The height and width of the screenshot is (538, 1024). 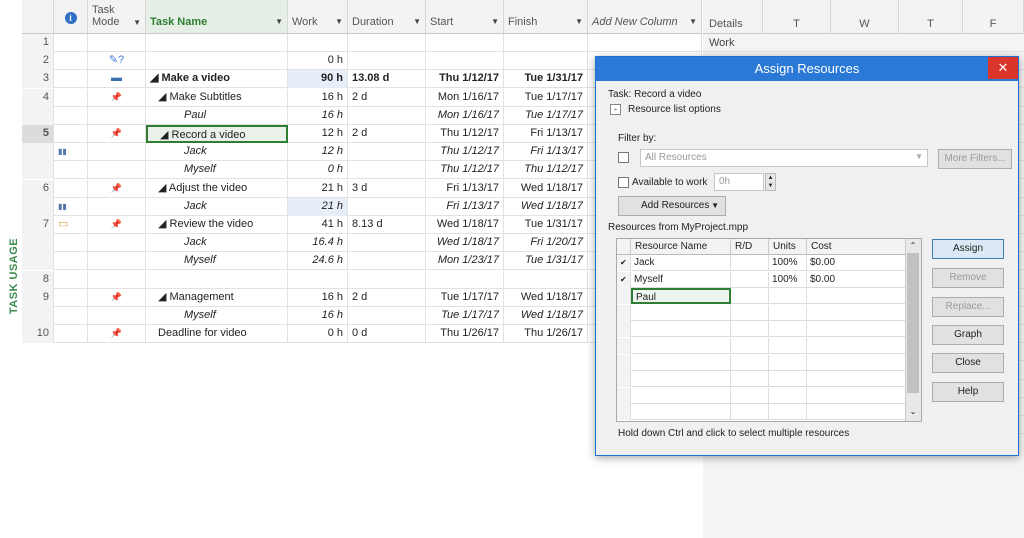 I want to click on finish-cell: Thu 1/12/17, so click(x=546, y=170).